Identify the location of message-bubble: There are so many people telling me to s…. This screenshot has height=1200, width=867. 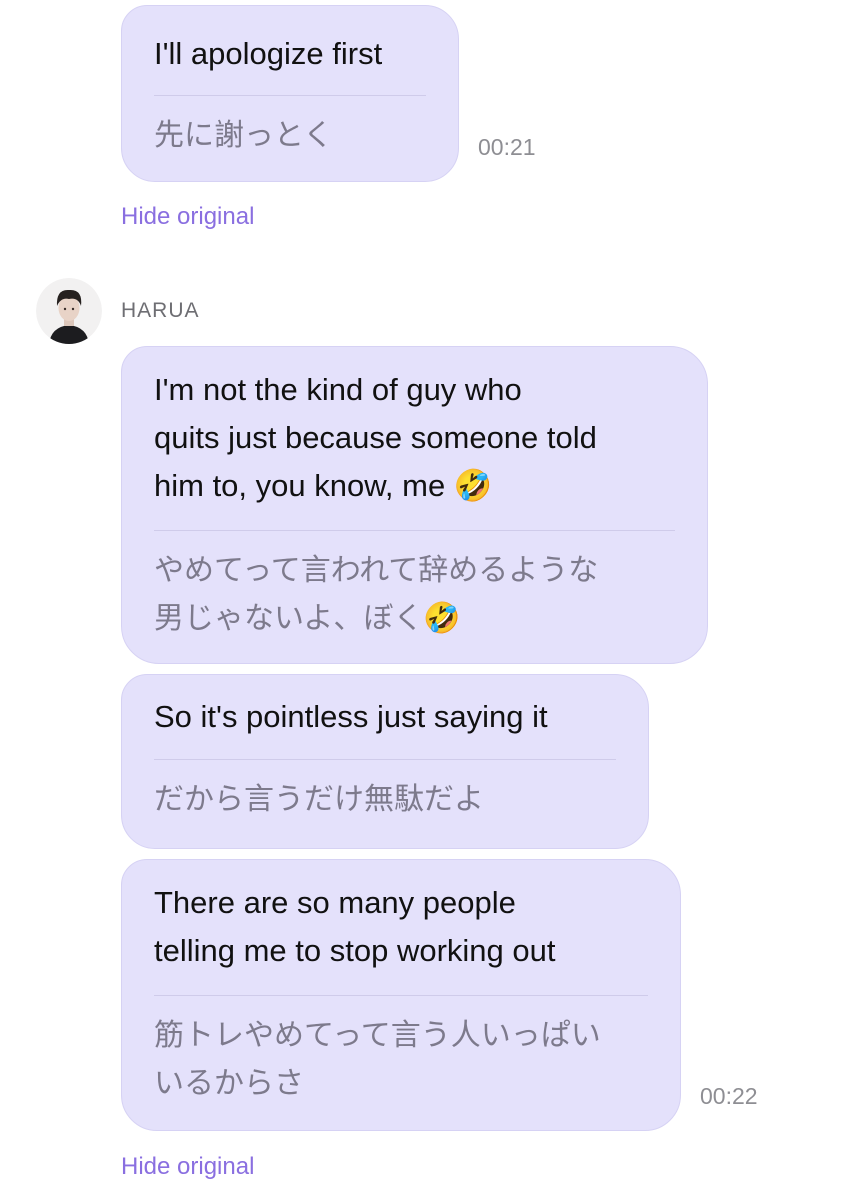
(401, 995).